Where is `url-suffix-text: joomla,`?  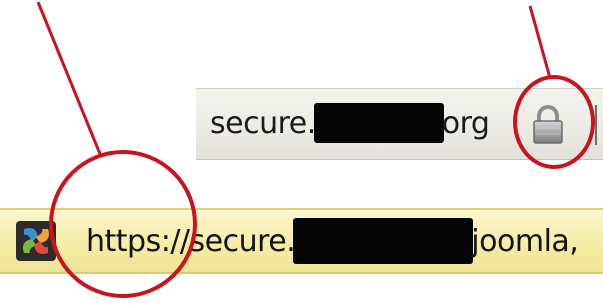 url-suffix-text: joomla, is located at coordinates (525, 241).